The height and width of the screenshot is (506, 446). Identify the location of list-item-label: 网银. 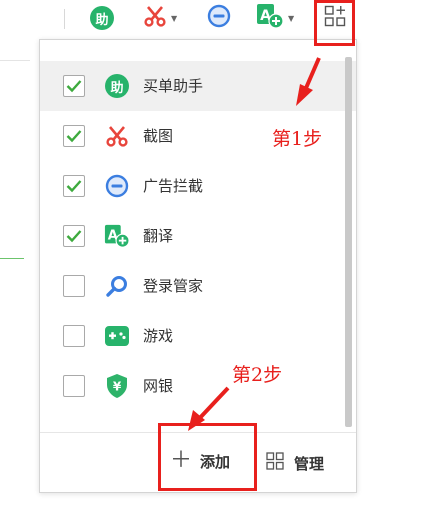
(158, 386).